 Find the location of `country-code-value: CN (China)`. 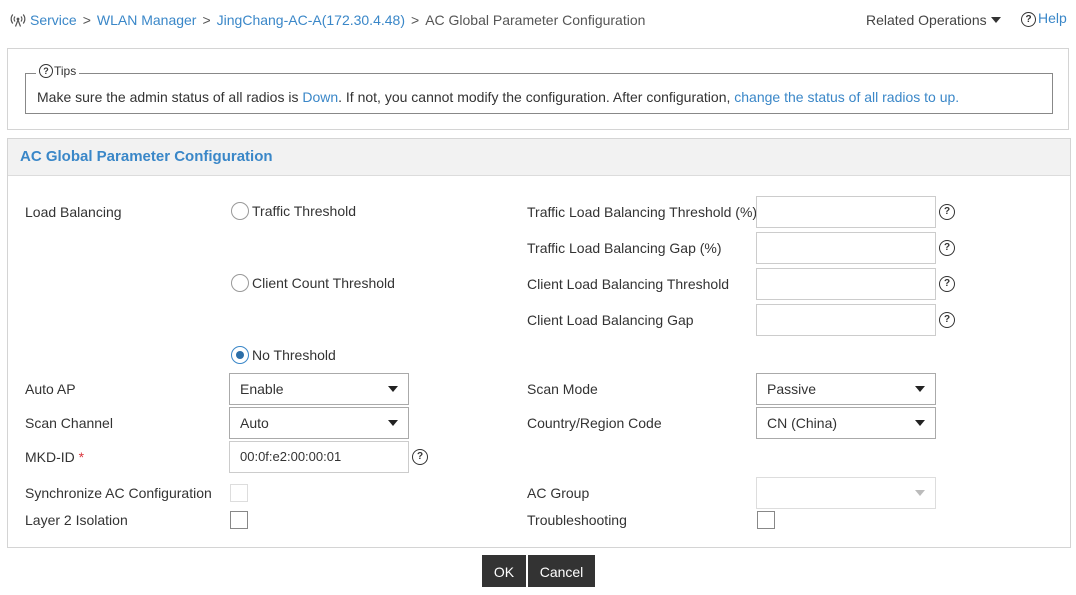

country-code-value: CN (China) is located at coordinates (802, 423).